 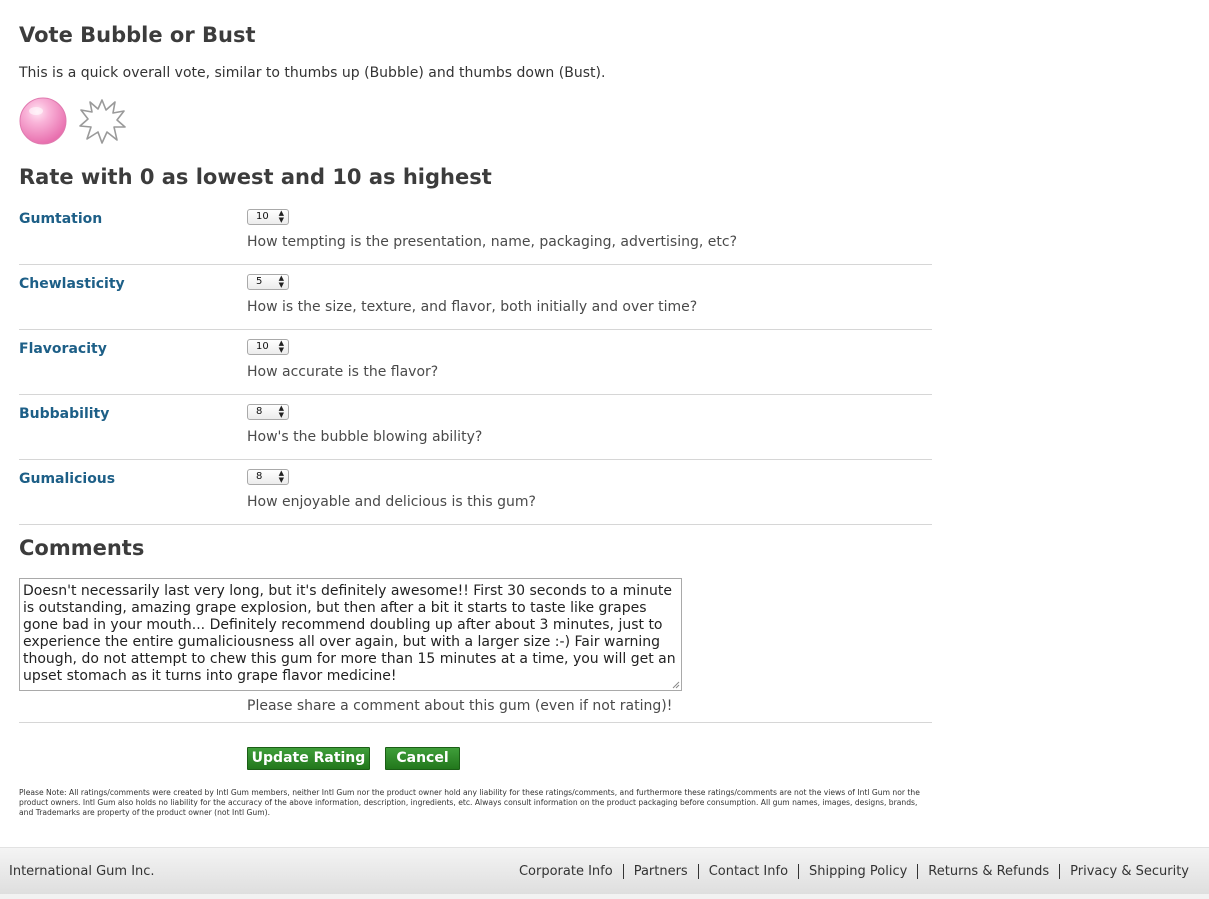 What do you see at coordinates (268, 282) in the screenshot?
I see `chewlasticity-select: 5 ▲ ▼` at bounding box center [268, 282].